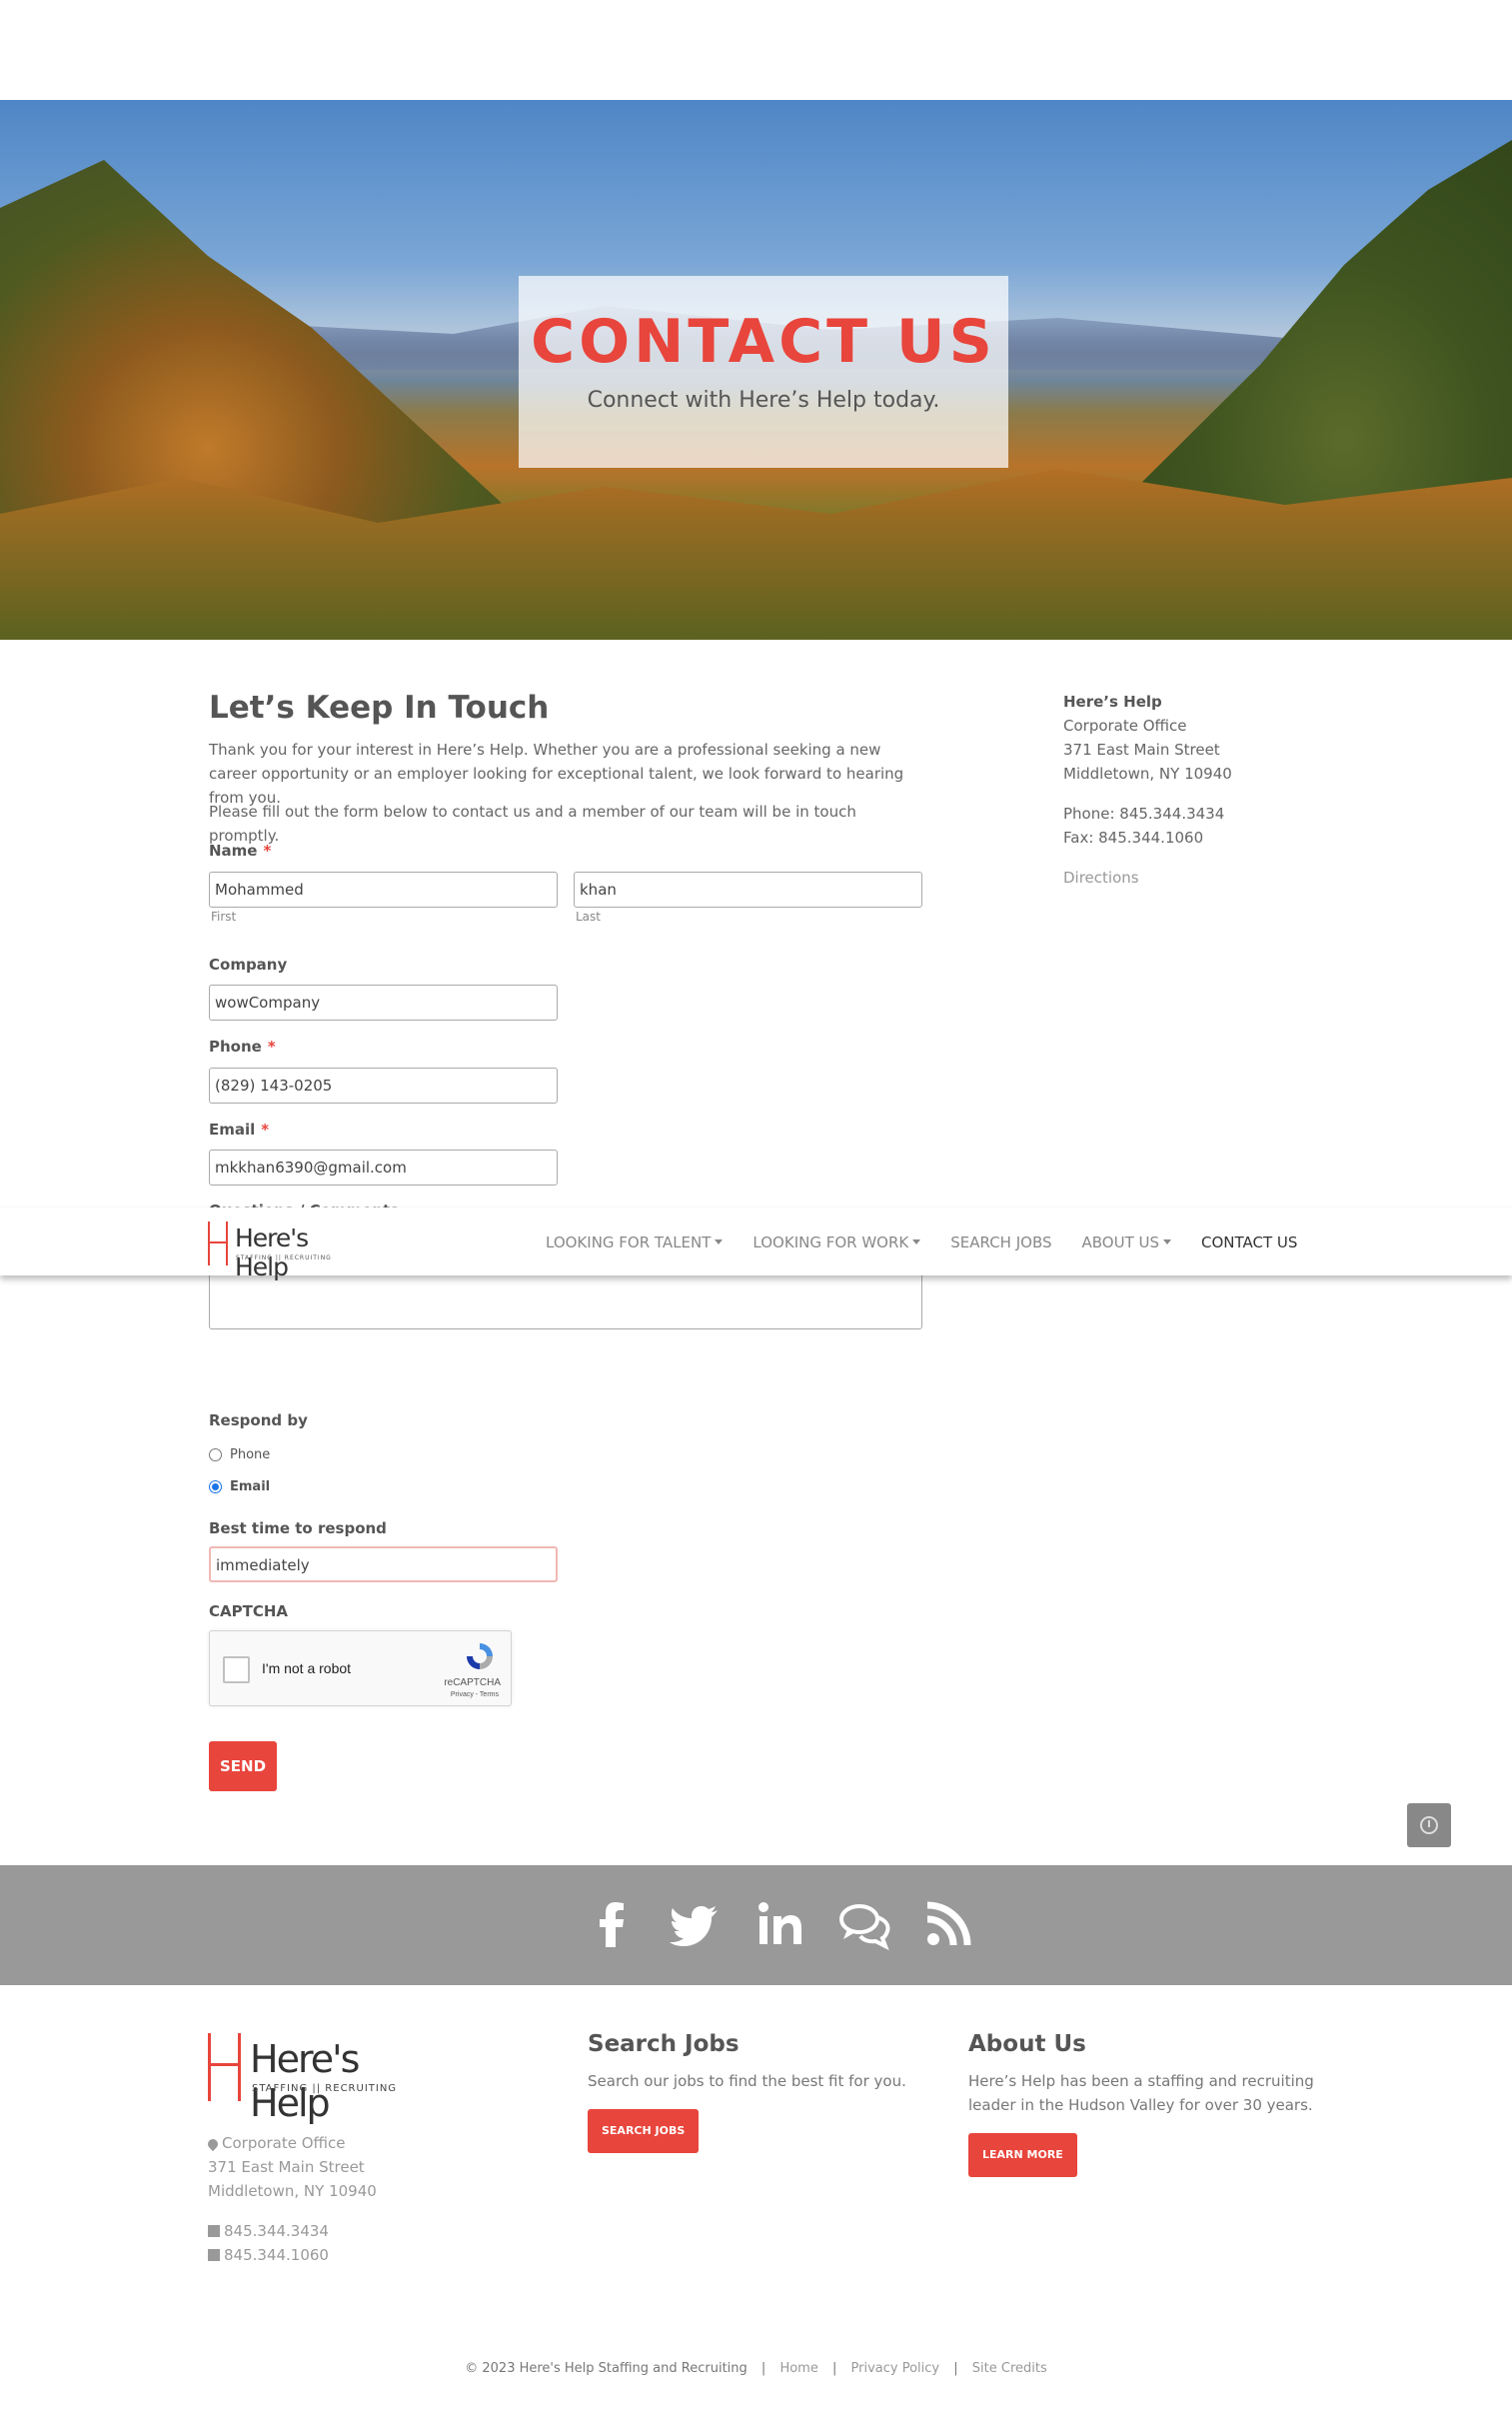  I want to click on radio-phone, so click(215, 1455).